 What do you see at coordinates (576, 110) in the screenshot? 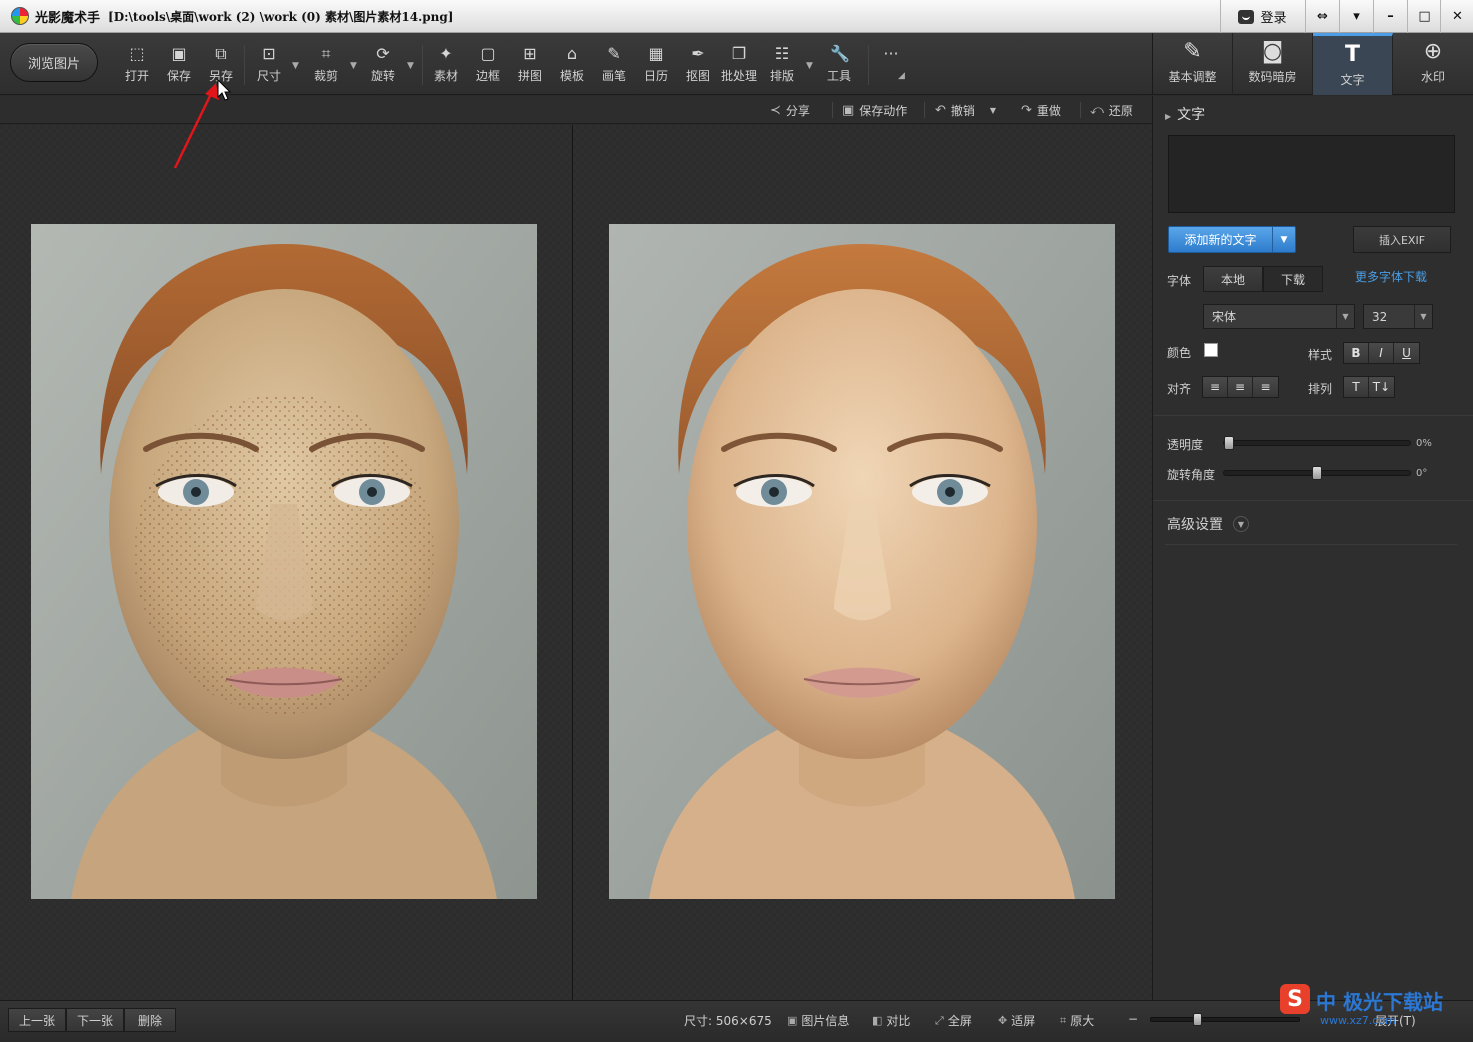
I see `action-bar: ≺ 分享 ▣ 保存动作 ↶ 撤销 ▼ ↷ 重做 ⤺ 还原` at bounding box center [576, 110].